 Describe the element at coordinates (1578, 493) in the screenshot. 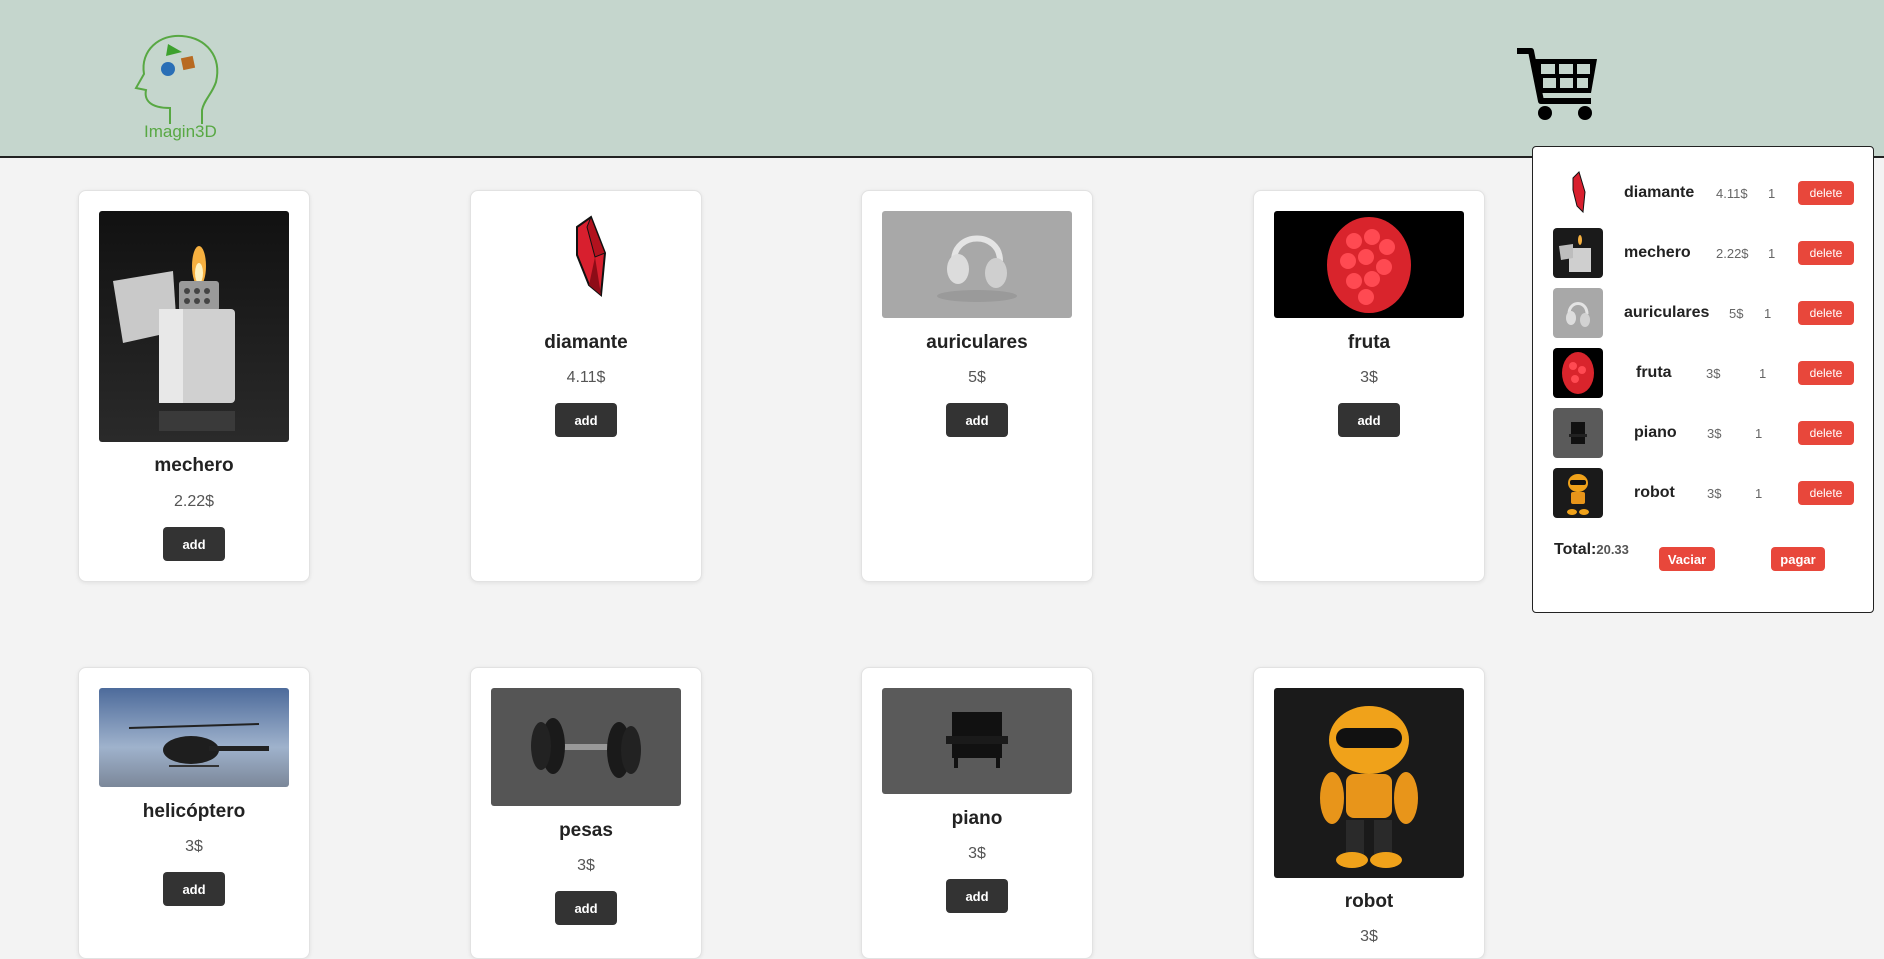

I see `cart-thumb-robot` at that location.